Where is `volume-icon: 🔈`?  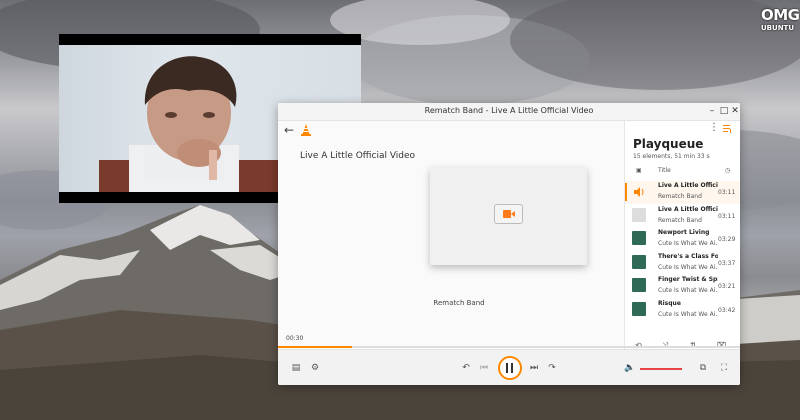
volume-icon: 🔈 is located at coordinates (630, 368).